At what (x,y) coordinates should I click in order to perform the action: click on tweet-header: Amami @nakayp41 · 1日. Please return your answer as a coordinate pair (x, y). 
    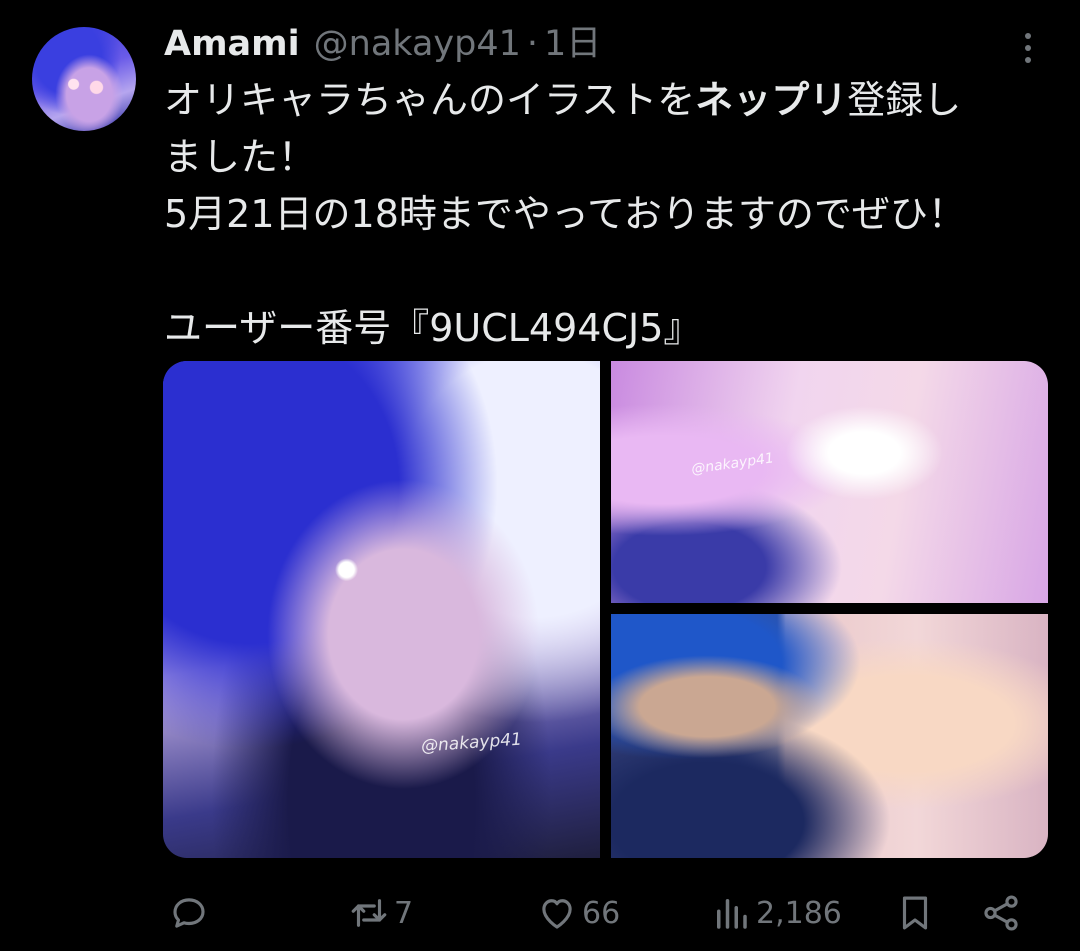
    Looking at the image, I should click on (382, 44).